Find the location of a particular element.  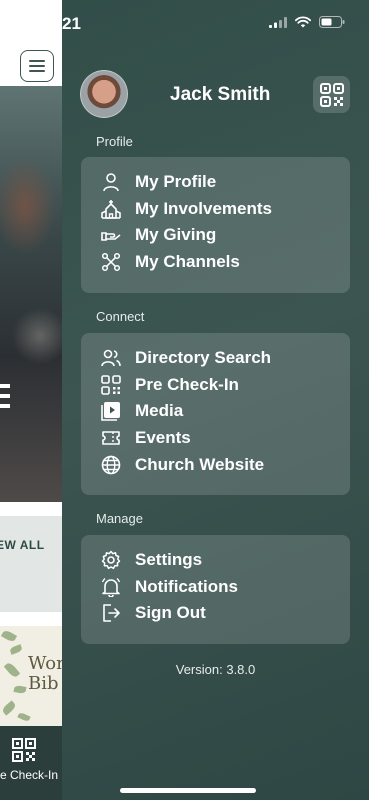

event-card: Wom Bib is located at coordinates (31, 676).